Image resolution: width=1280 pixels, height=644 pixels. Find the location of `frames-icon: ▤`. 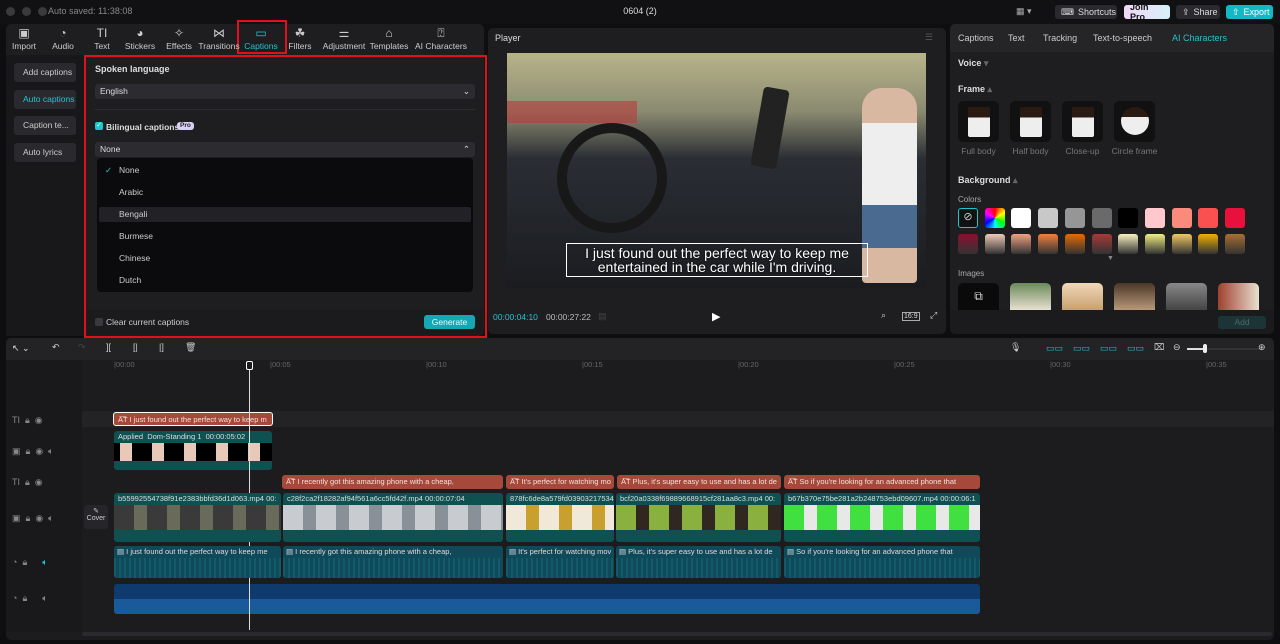

frames-icon: ▤ is located at coordinates (602, 316).